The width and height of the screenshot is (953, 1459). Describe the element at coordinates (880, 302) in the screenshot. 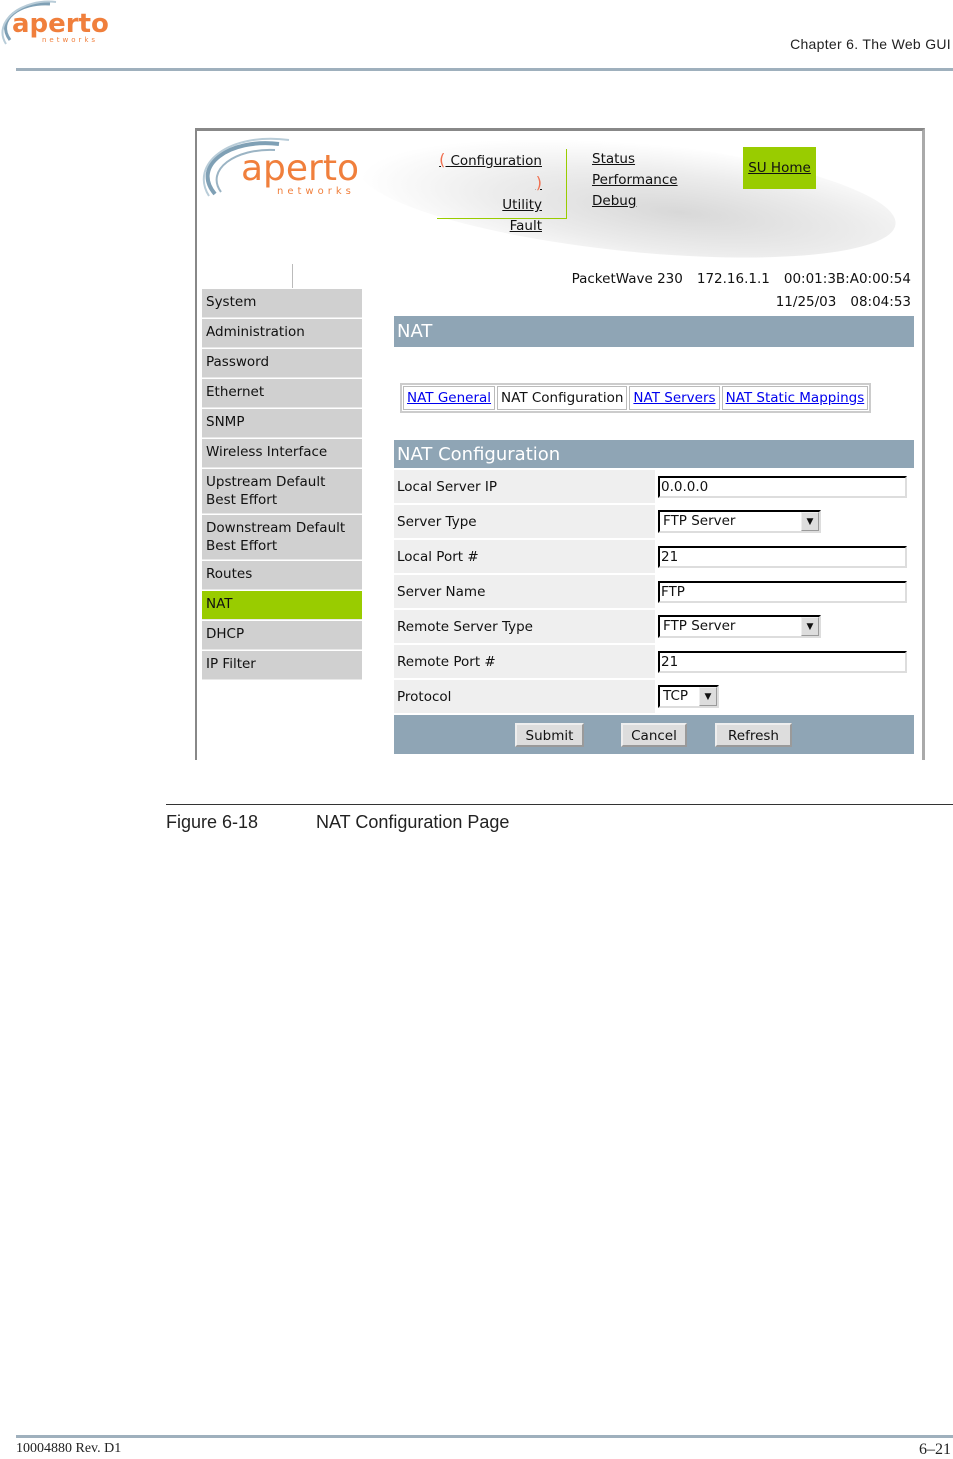

I see `device-time: 08:04:53` at that location.